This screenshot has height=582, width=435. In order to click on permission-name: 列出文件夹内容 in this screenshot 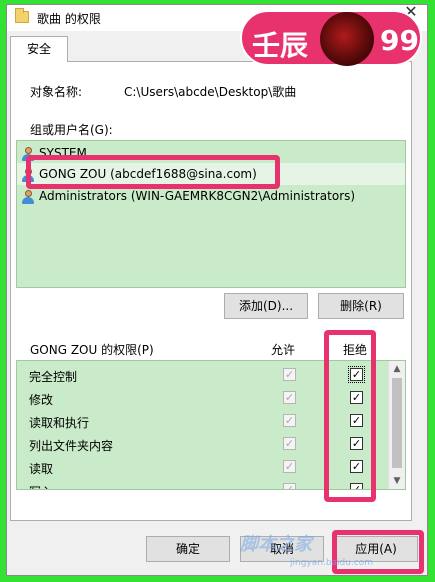, I will do `click(71, 446)`.